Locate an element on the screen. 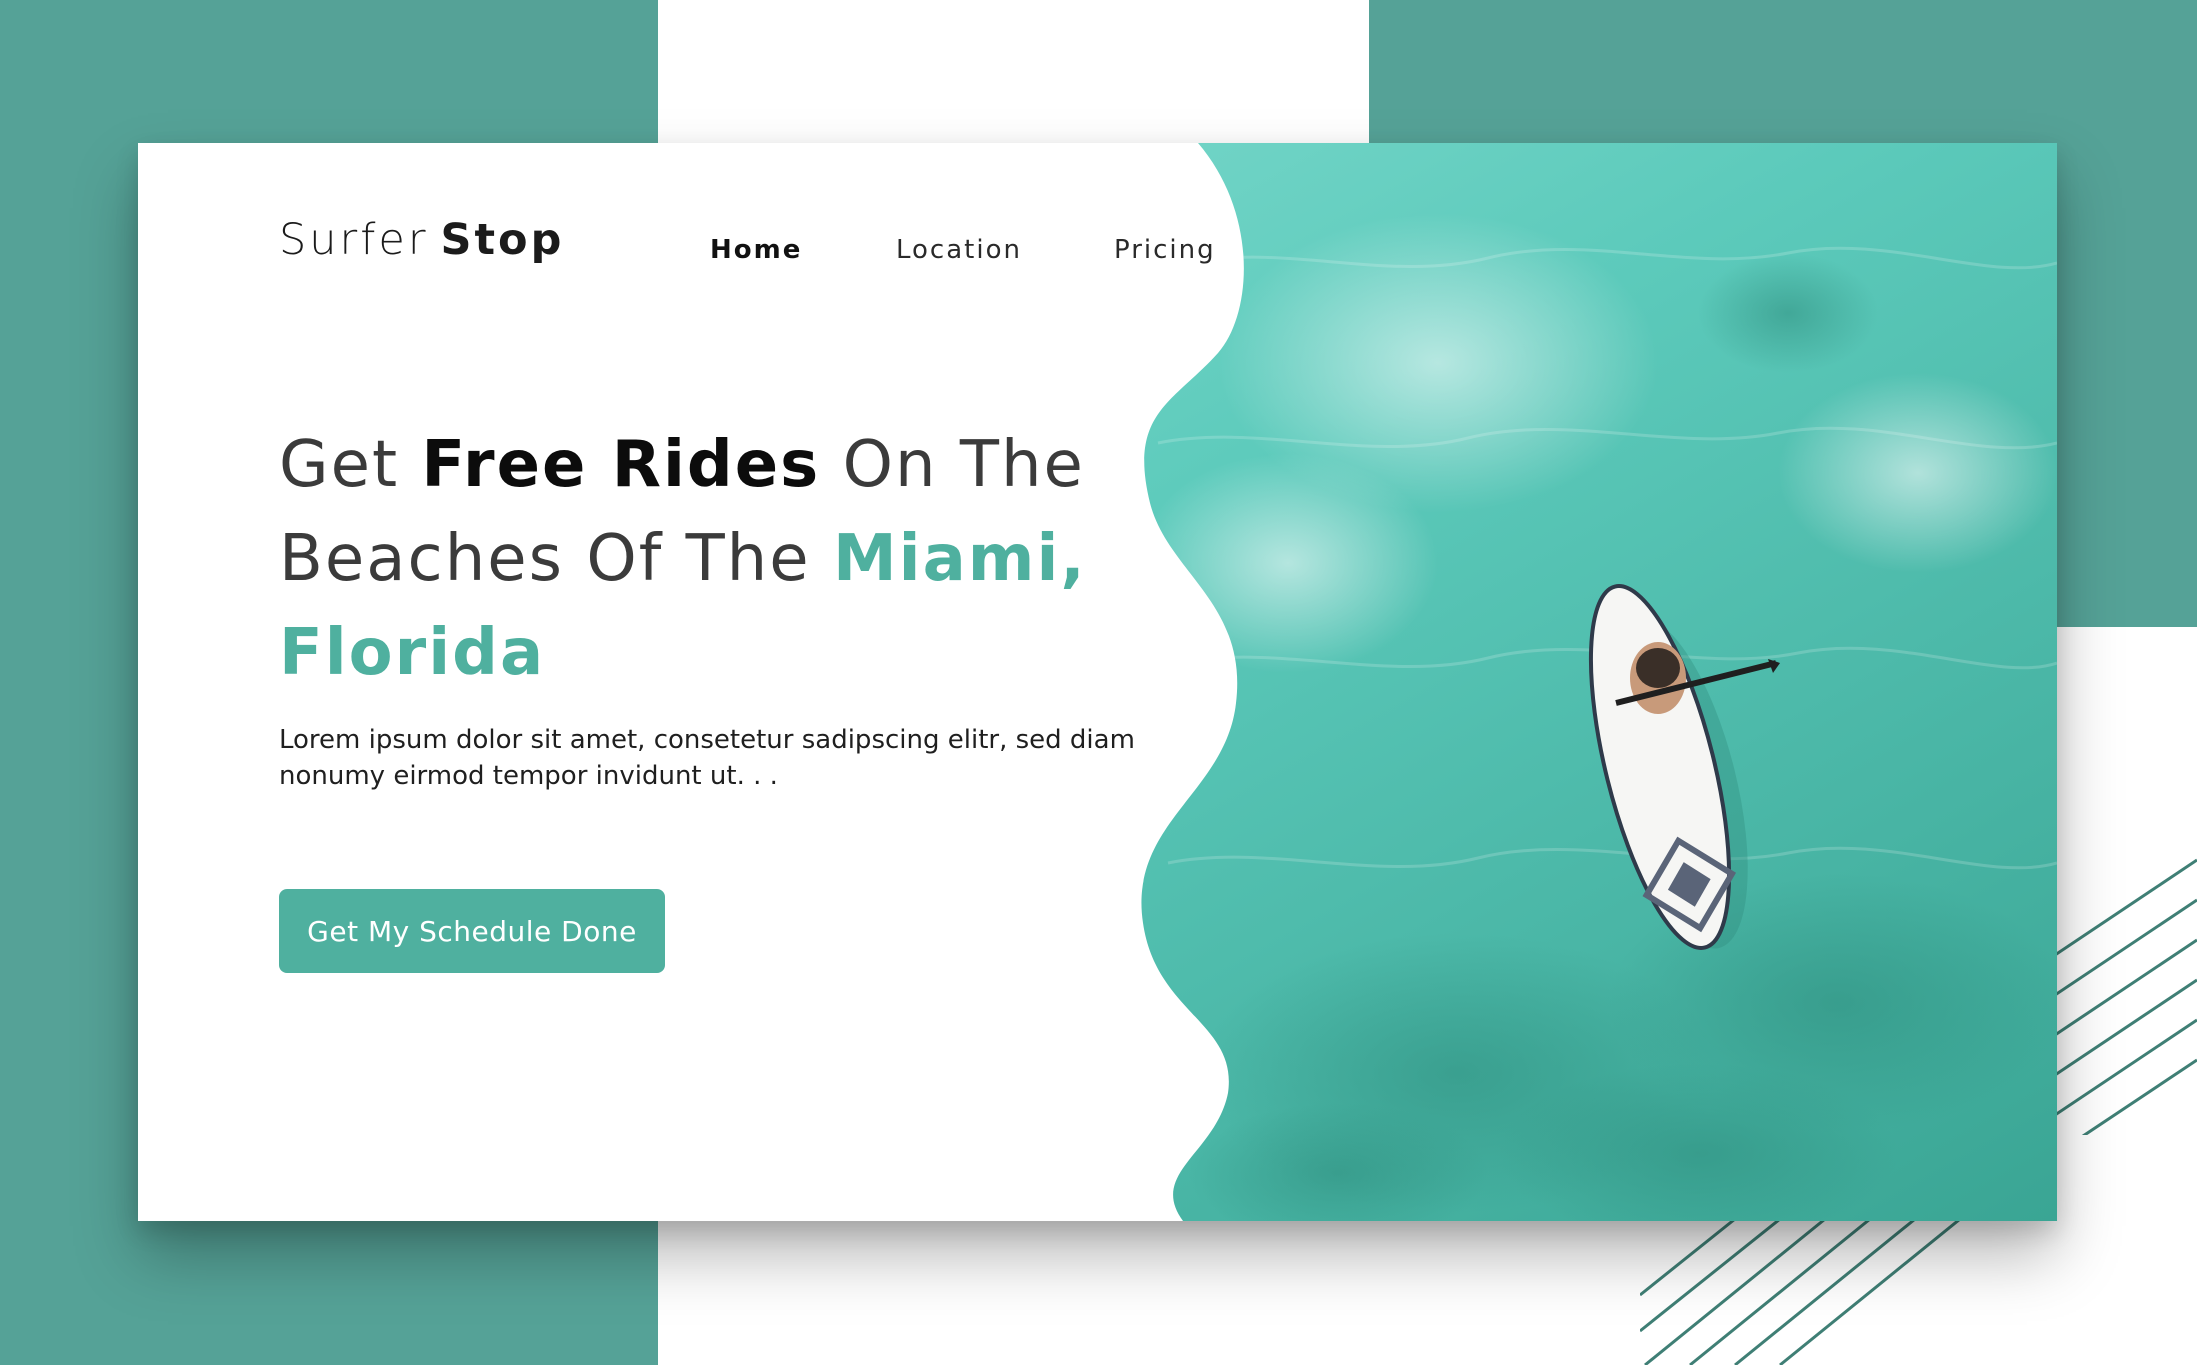 The width and height of the screenshot is (2197, 1365). brand-name-bold: Stop is located at coordinates (502, 240).